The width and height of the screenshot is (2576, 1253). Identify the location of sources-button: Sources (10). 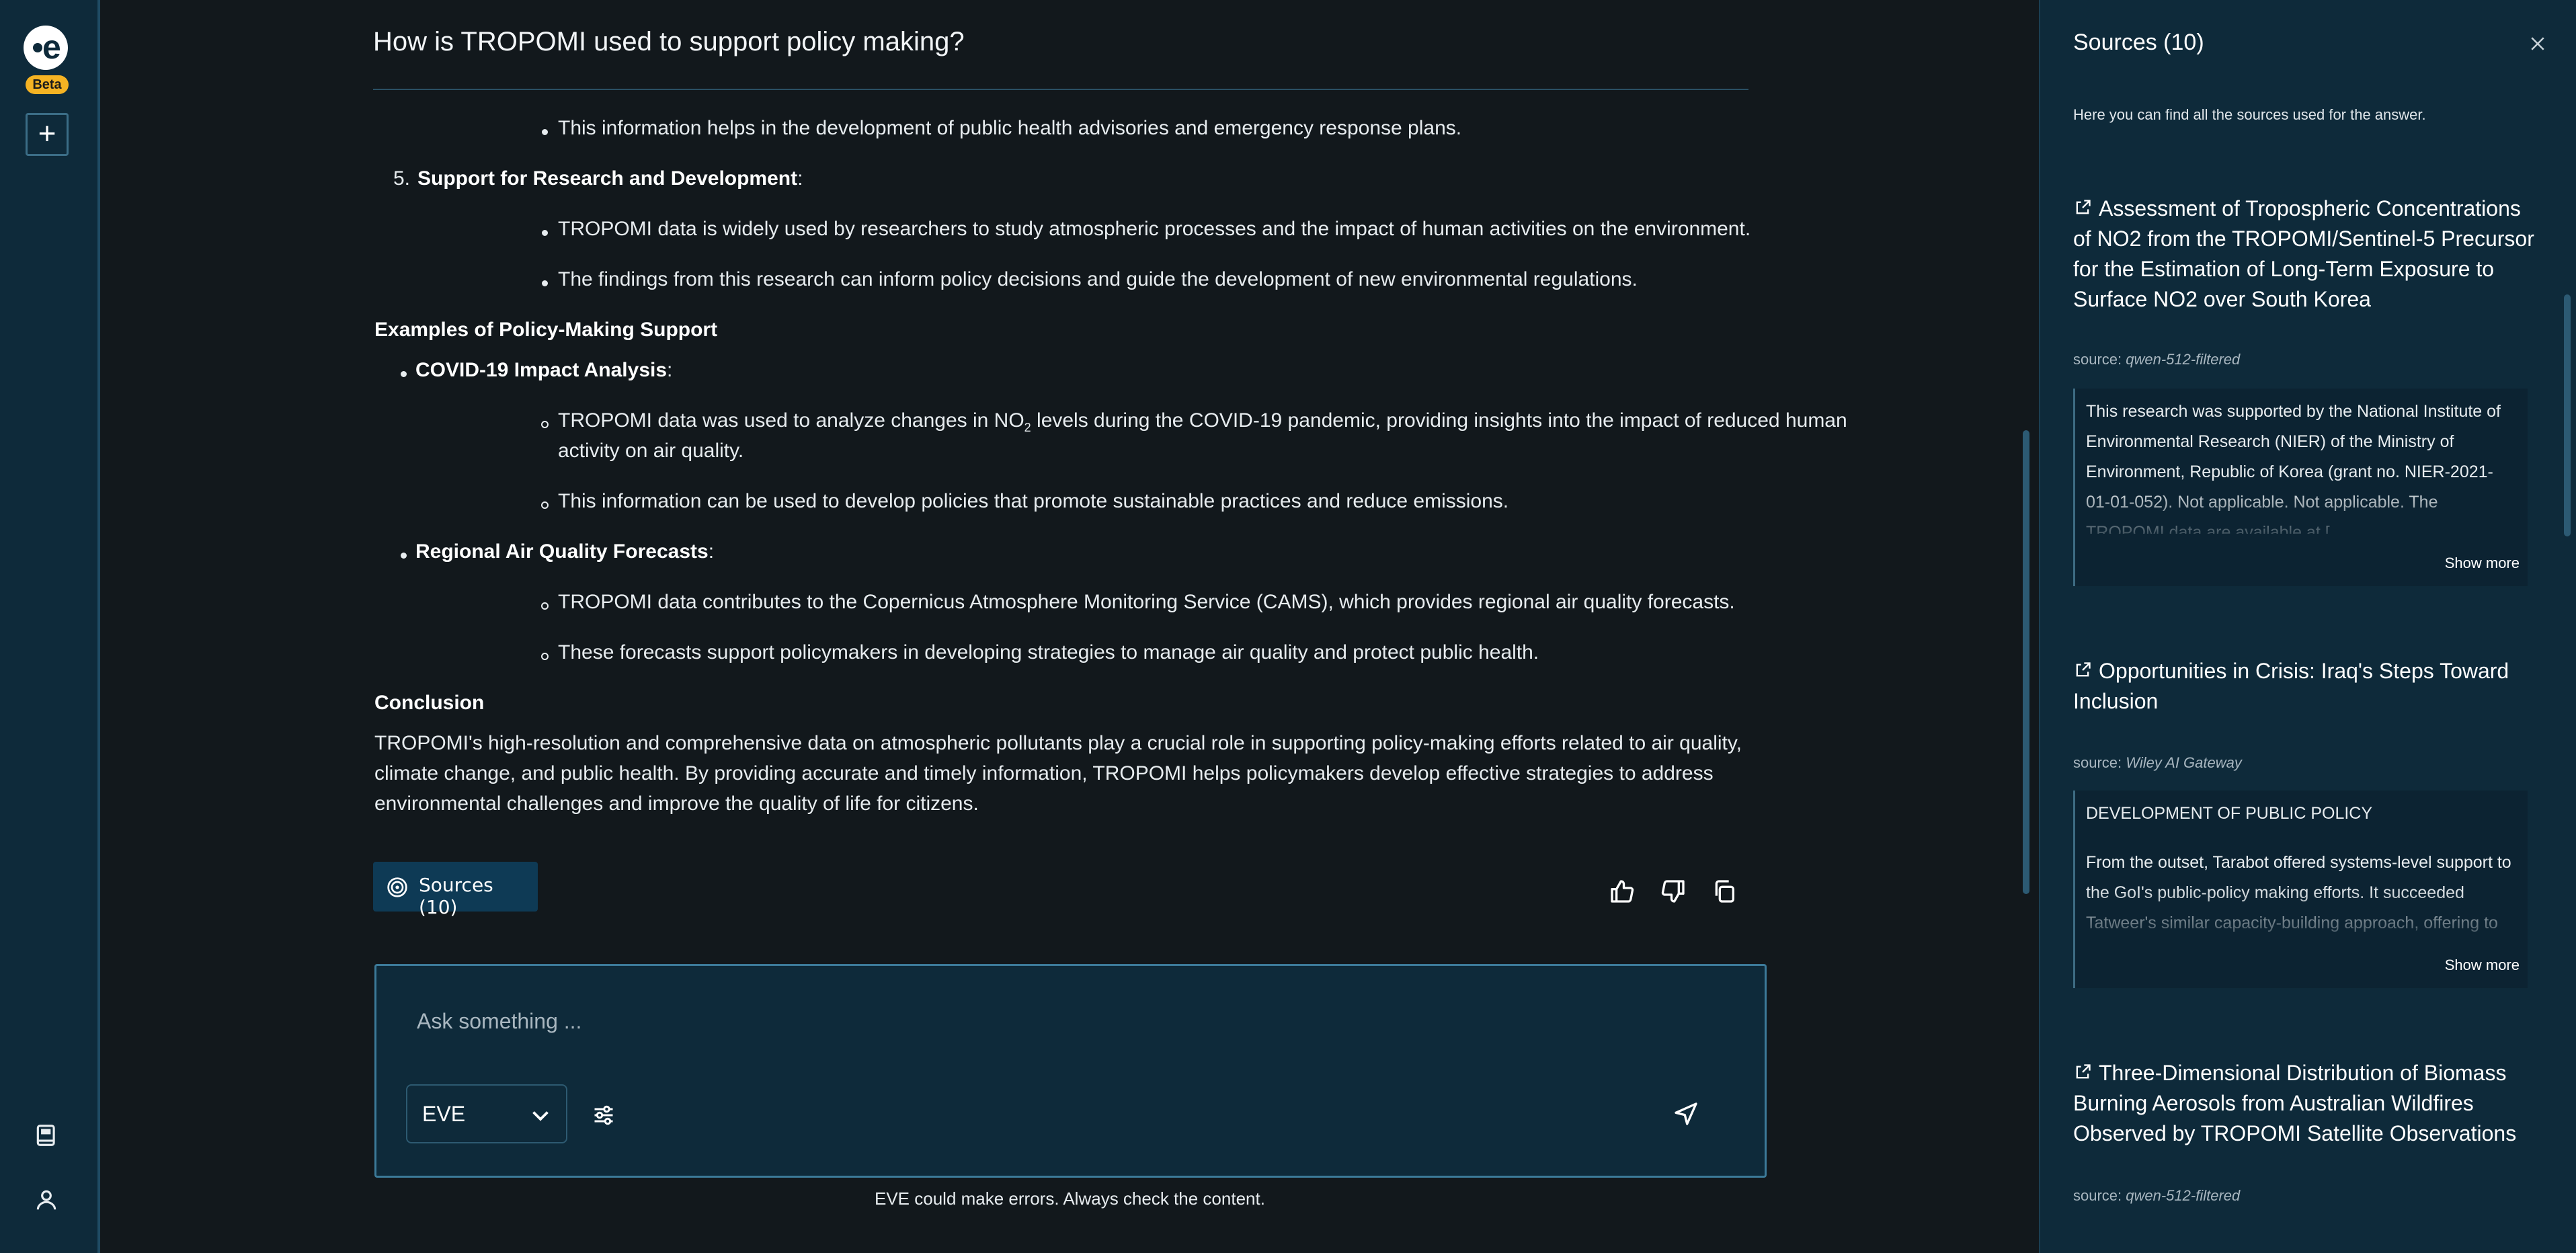
(455, 890).